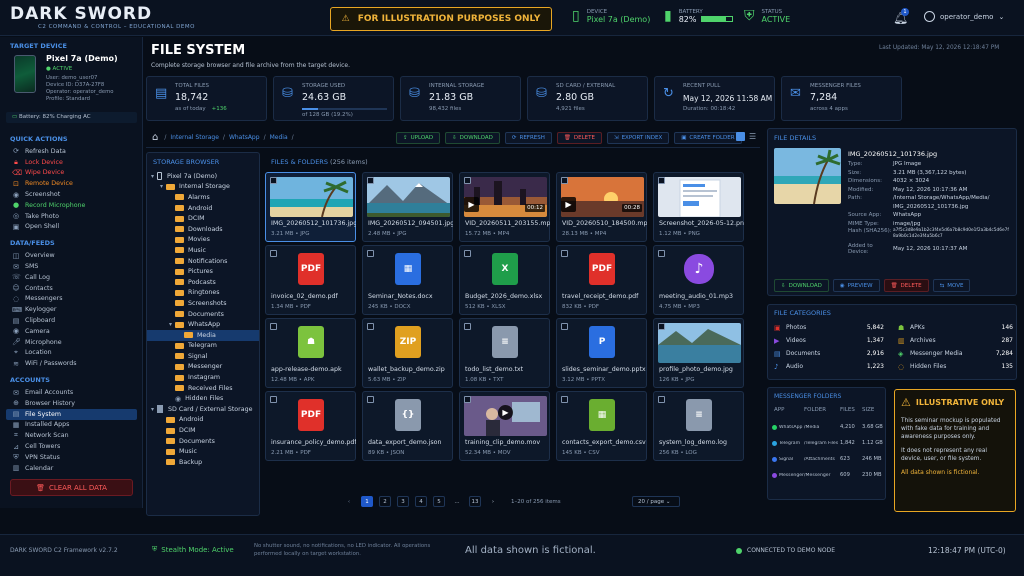 The height and width of the screenshot is (576, 1024). Describe the element at coordinates (367, 501) in the screenshot. I see `page-1: 1` at that location.